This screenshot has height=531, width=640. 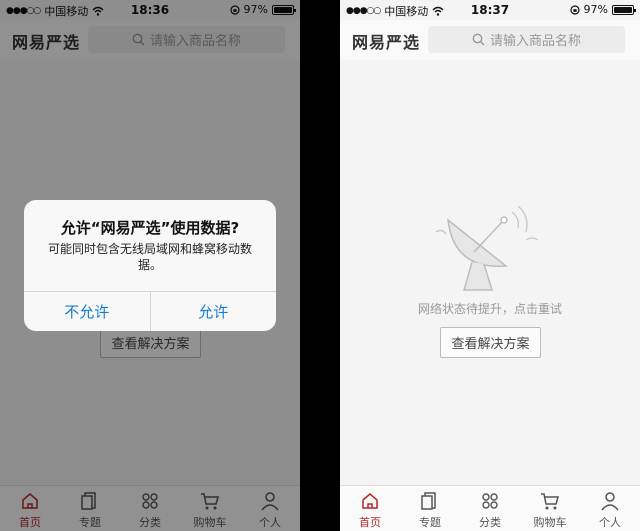 What do you see at coordinates (595, 9) in the screenshot?
I see `battery-percent: 97%` at bounding box center [595, 9].